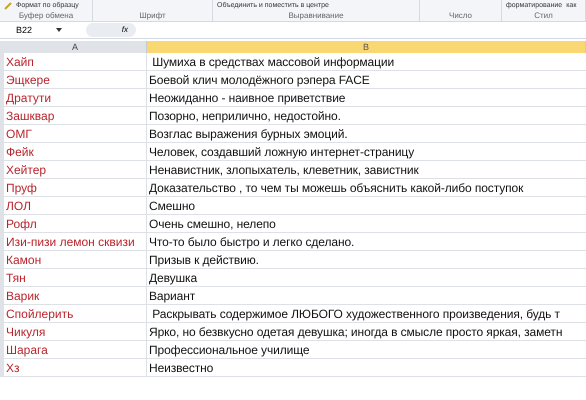 This screenshot has height=400, width=586. I want to click on table-cell: Рофл, so click(75, 223).